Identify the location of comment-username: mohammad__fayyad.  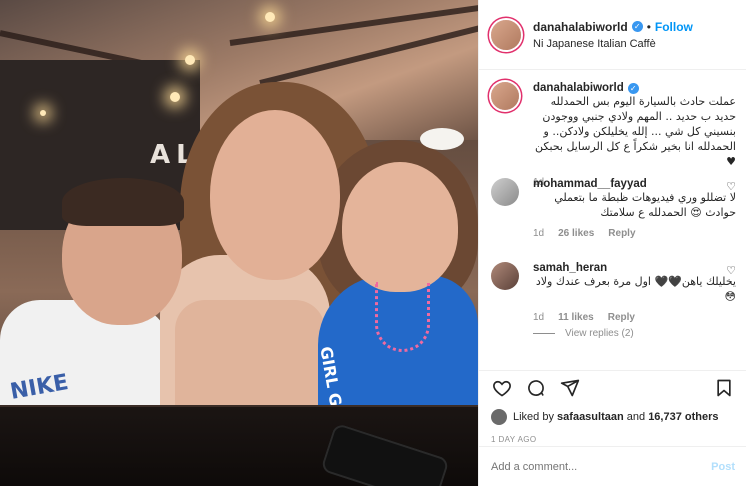
(634, 184).